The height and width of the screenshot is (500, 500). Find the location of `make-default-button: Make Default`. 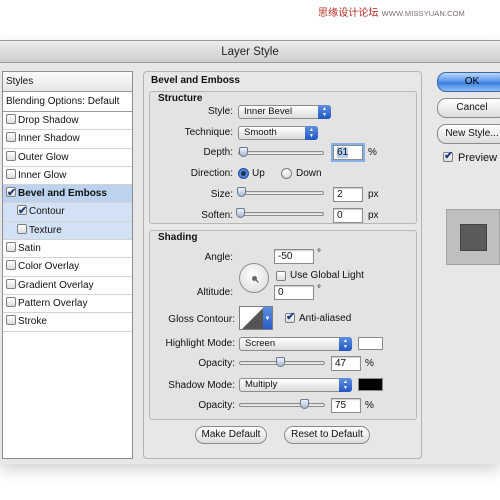

make-default-button: Make Default is located at coordinates (231, 435).